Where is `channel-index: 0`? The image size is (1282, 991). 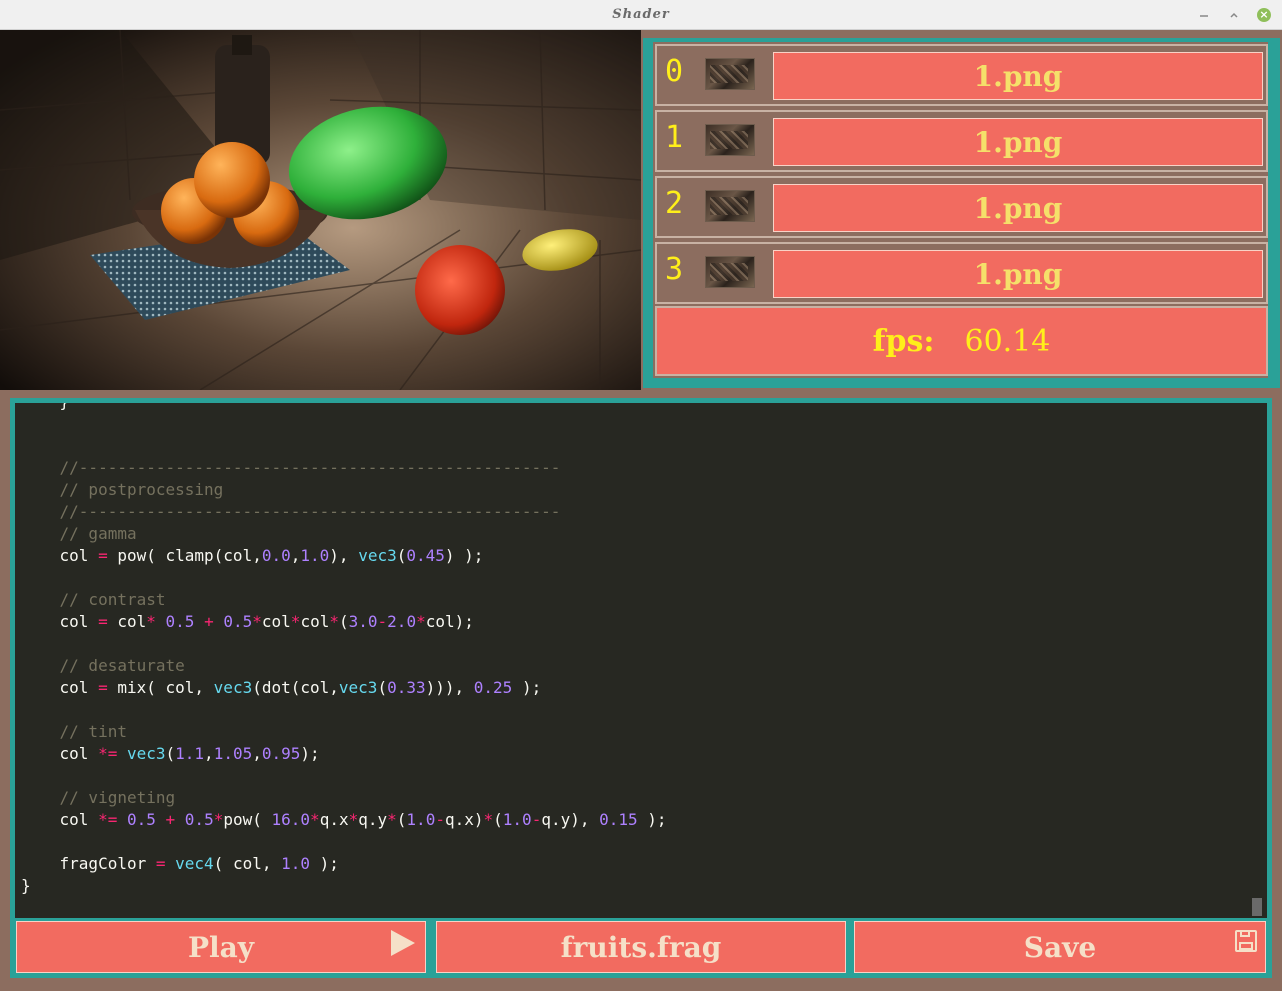 channel-index: 0 is located at coordinates (674, 71).